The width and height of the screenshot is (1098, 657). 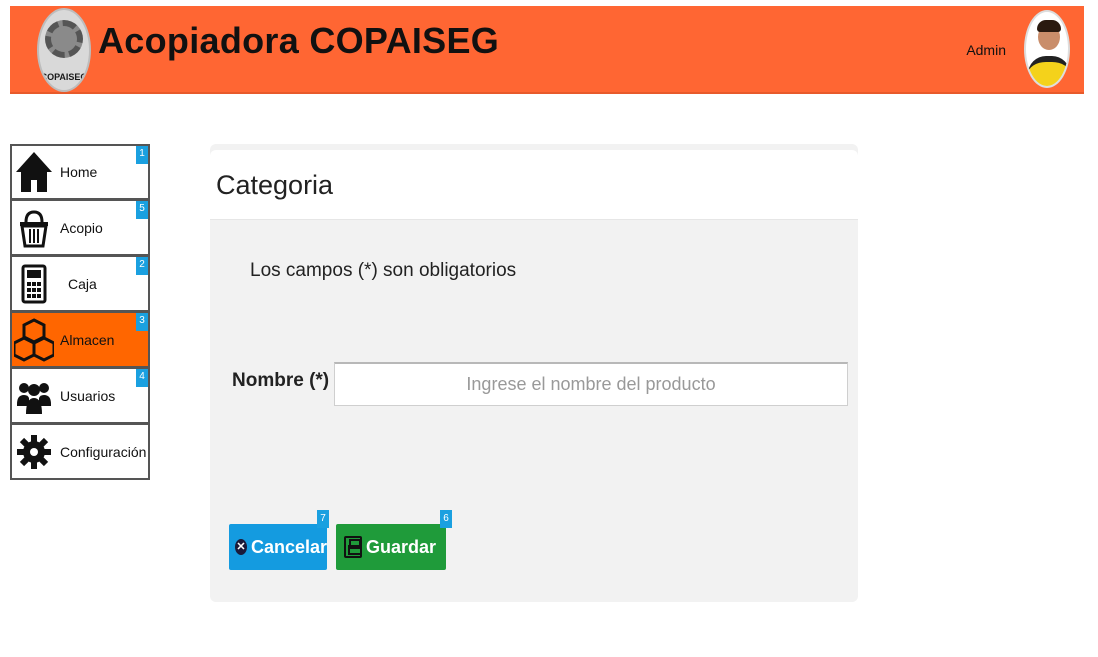 What do you see at coordinates (142, 322) in the screenshot?
I see `shortcut-badge: 3` at bounding box center [142, 322].